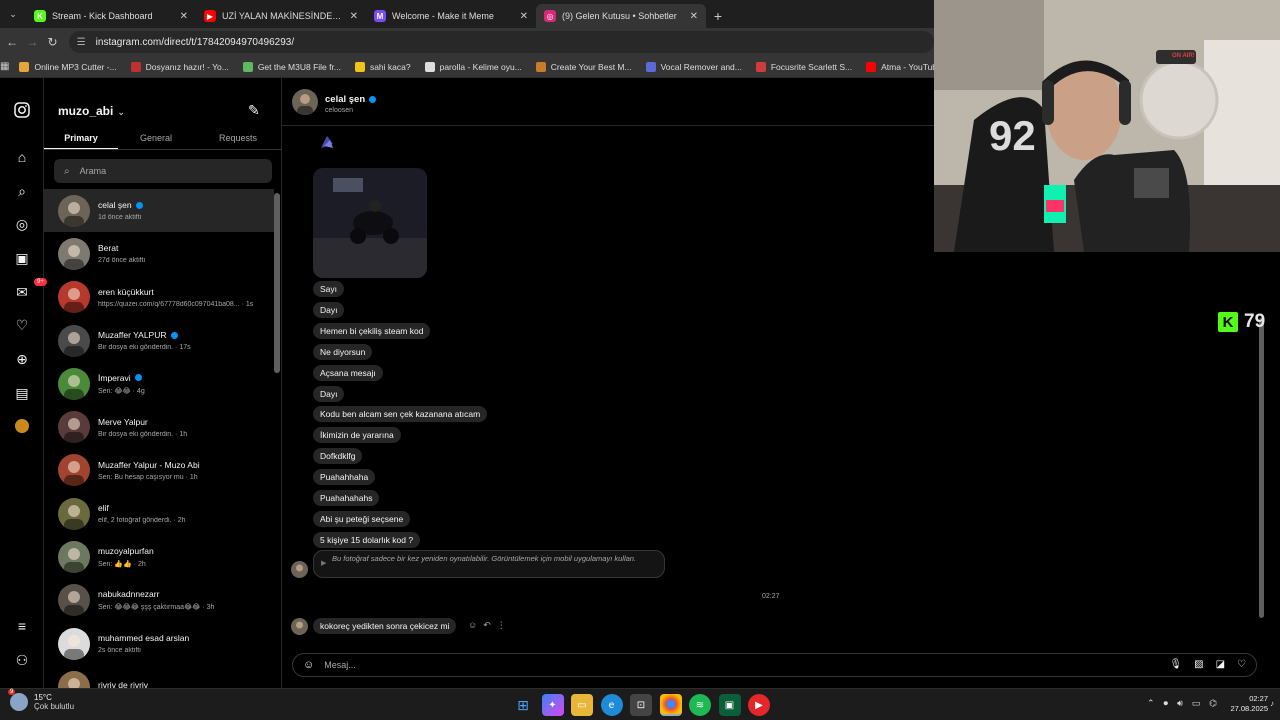 The image size is (1280, 720). I want to click on message-bubble: 5 kişiye 15 dolarlık kod ?, so click(367, 539).